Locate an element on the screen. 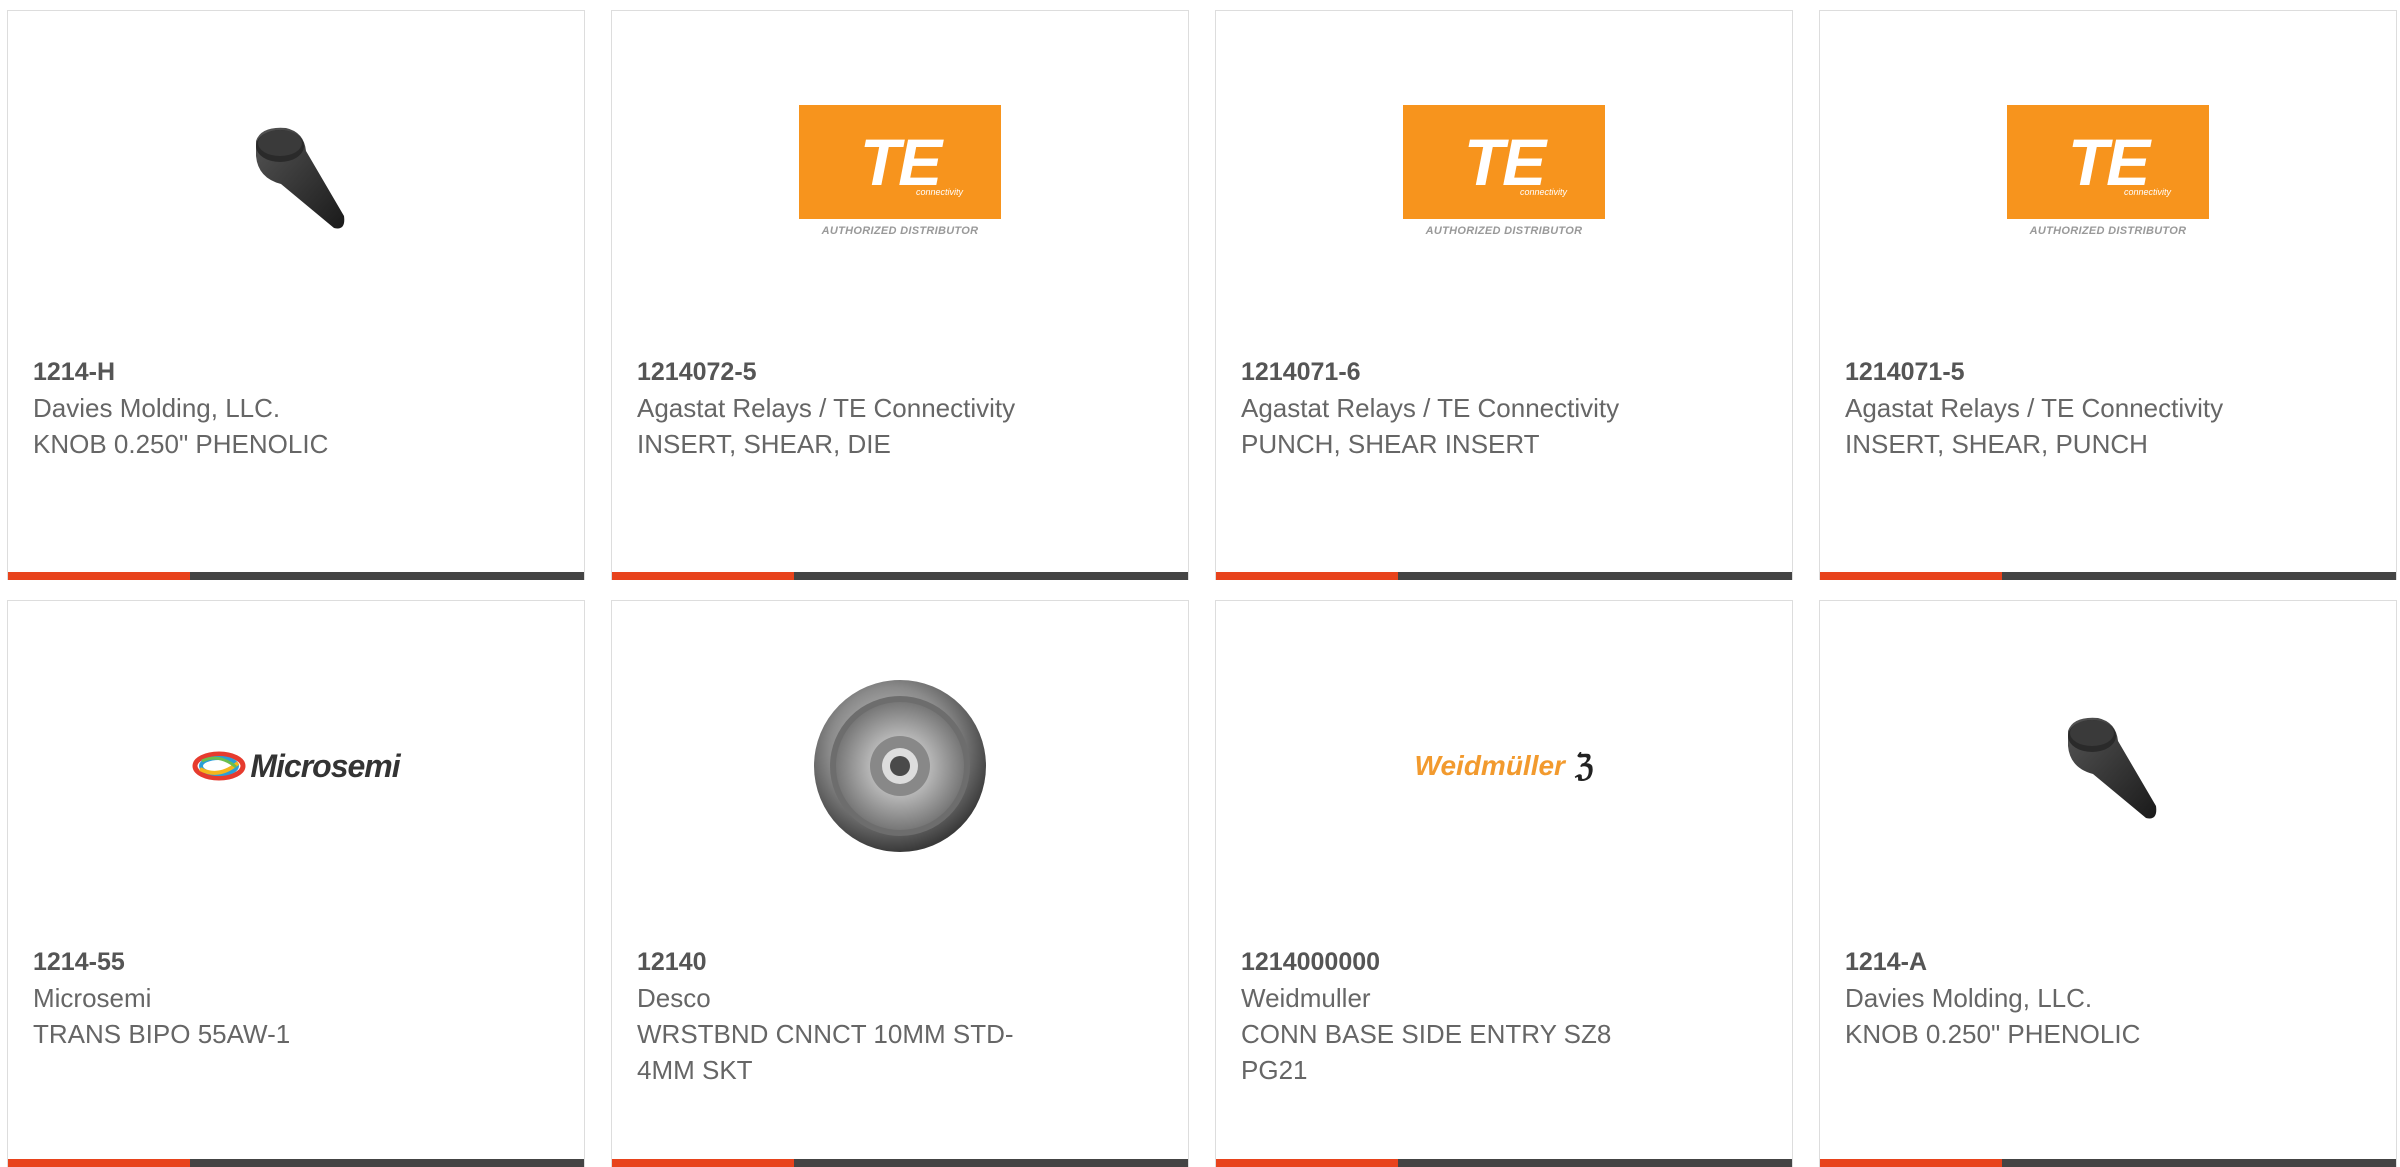 Image resolution: width=2400 pixels, height=1167 pixels. description: INSERT, SHEAR, PUNCH is located at coordinates (1996, 444).